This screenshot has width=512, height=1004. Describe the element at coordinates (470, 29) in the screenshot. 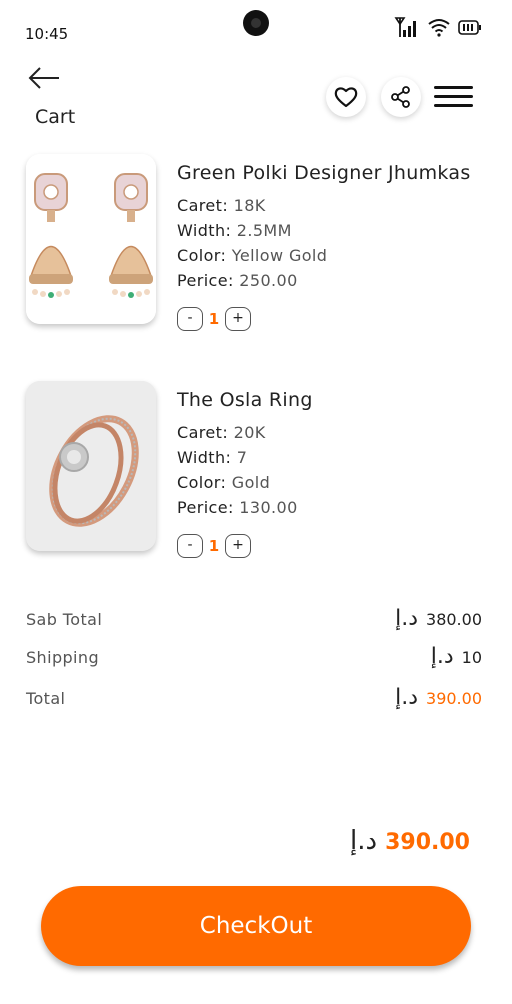

I see `battery-icon` at that location.